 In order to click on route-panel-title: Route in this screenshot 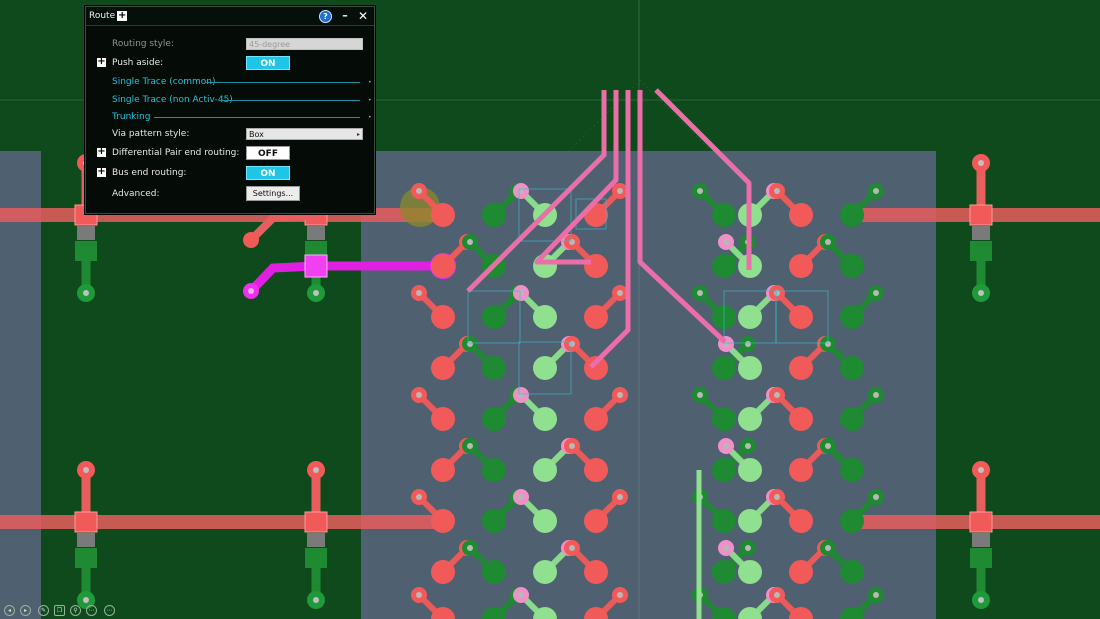, I will do `click(102, 16)`.